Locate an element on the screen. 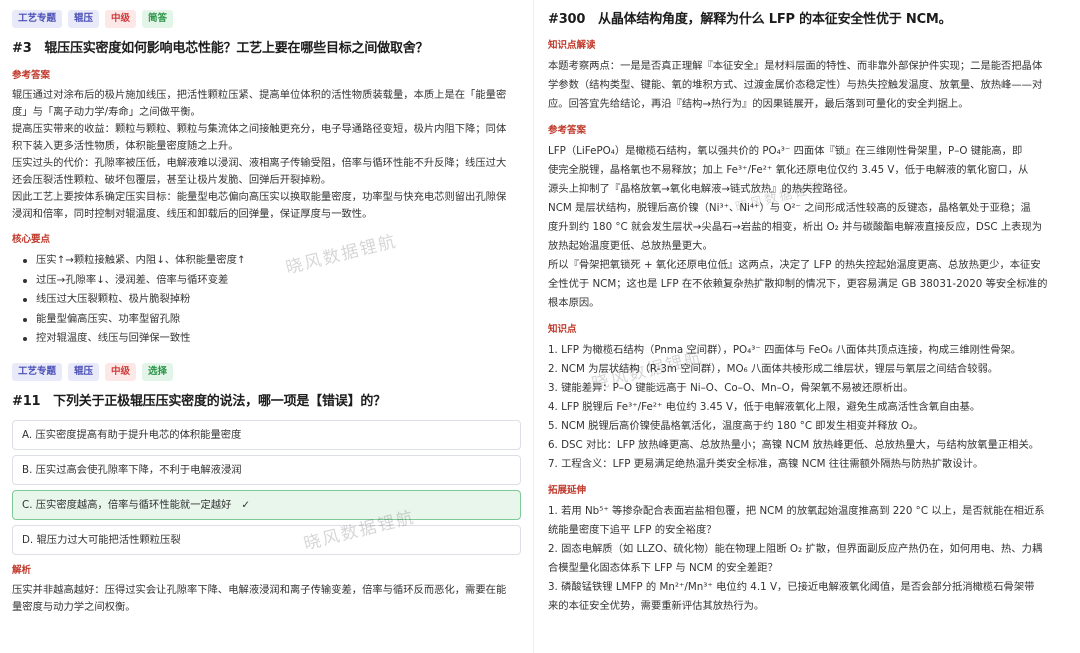  option-label: D. 辊压力过大可能把活性颗粒压裂 is located at coordinates (101, 539).